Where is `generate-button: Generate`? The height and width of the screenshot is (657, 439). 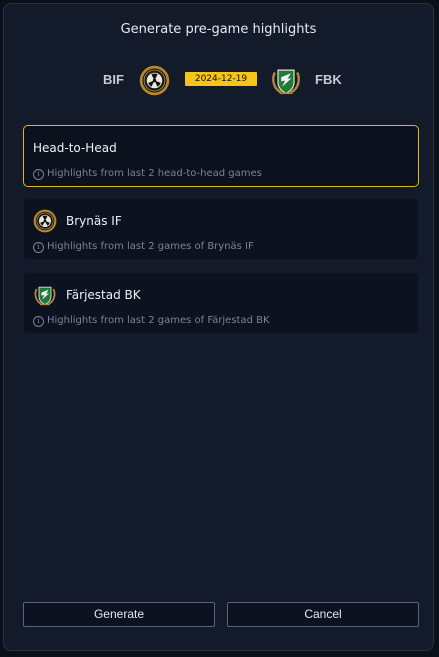
generate-button: Generate is located at coordinates (119, 614).